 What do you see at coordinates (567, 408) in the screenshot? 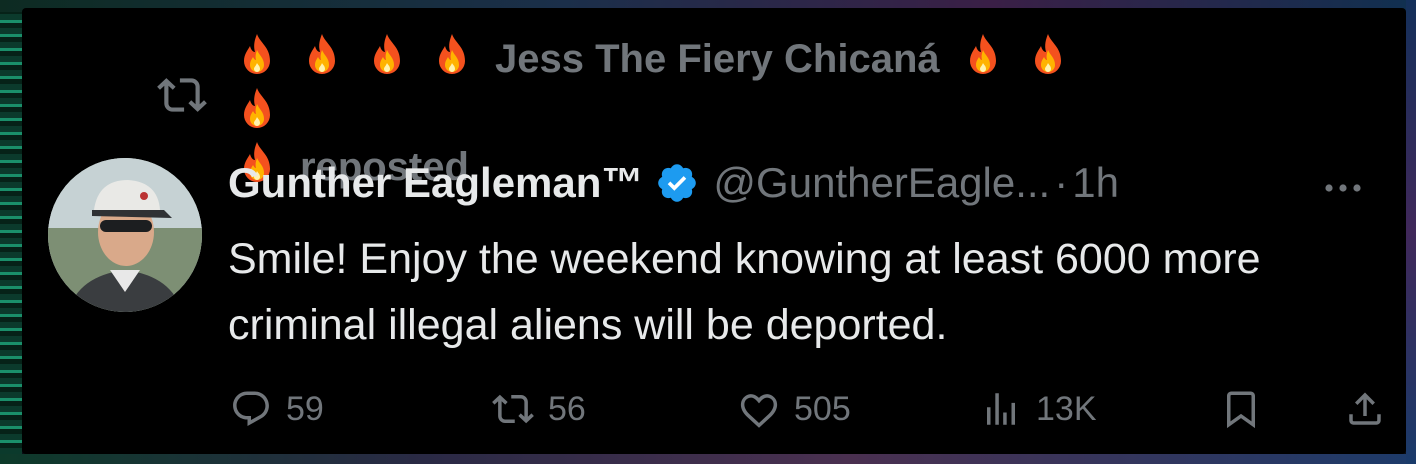
I see `repost-count: 56` at bounding box center [567, 408].